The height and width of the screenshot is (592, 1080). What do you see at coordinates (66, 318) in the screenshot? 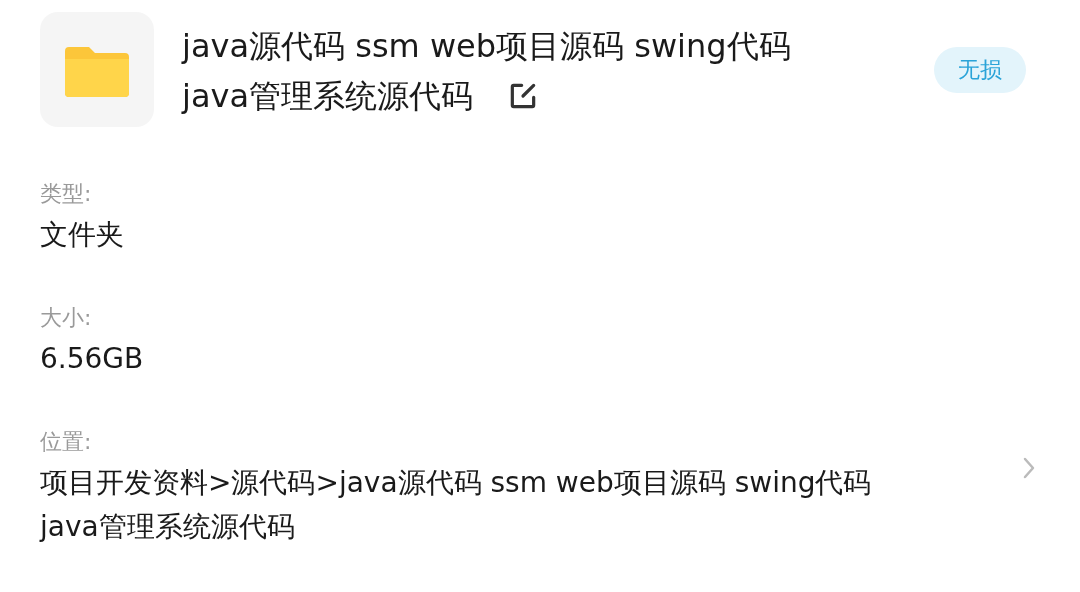
I see `field-label: 大小:` at bounding box center [66, 318].